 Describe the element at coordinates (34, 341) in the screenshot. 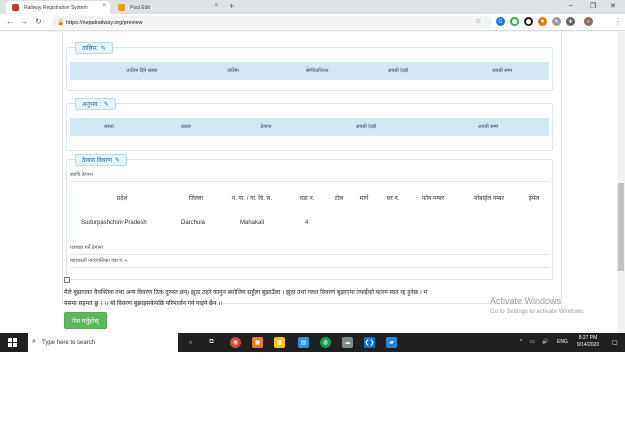

I see `search-icon: ⌕` at that location.